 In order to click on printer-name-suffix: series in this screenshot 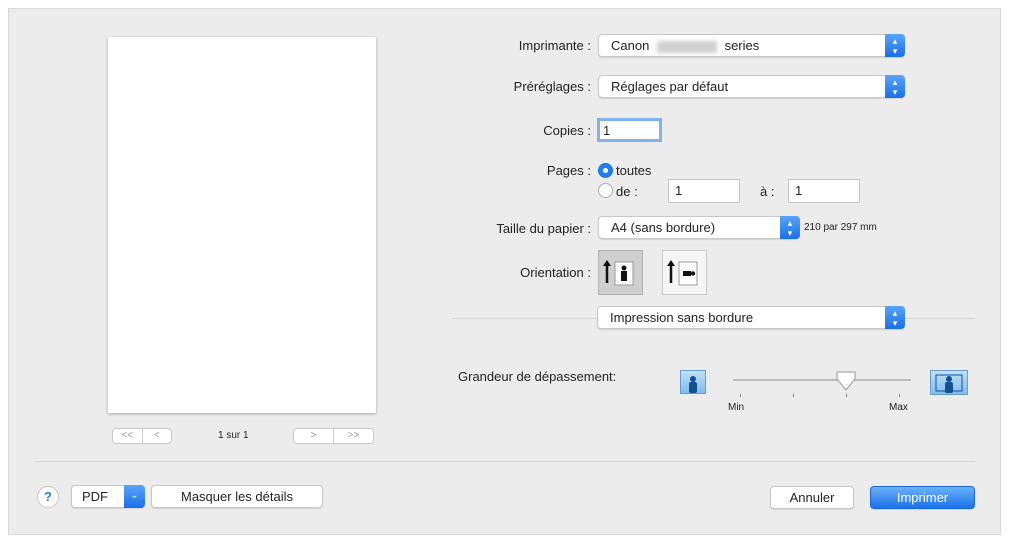, I will do `click(742, 45)`.